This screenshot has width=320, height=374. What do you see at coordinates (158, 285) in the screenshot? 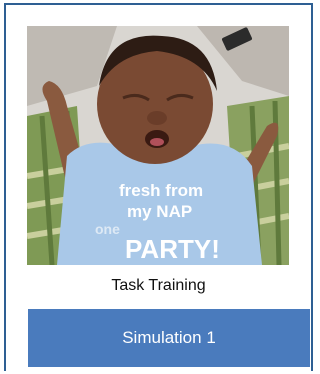
I see `card-caption: Task Training` at bounding box center [158, 285].